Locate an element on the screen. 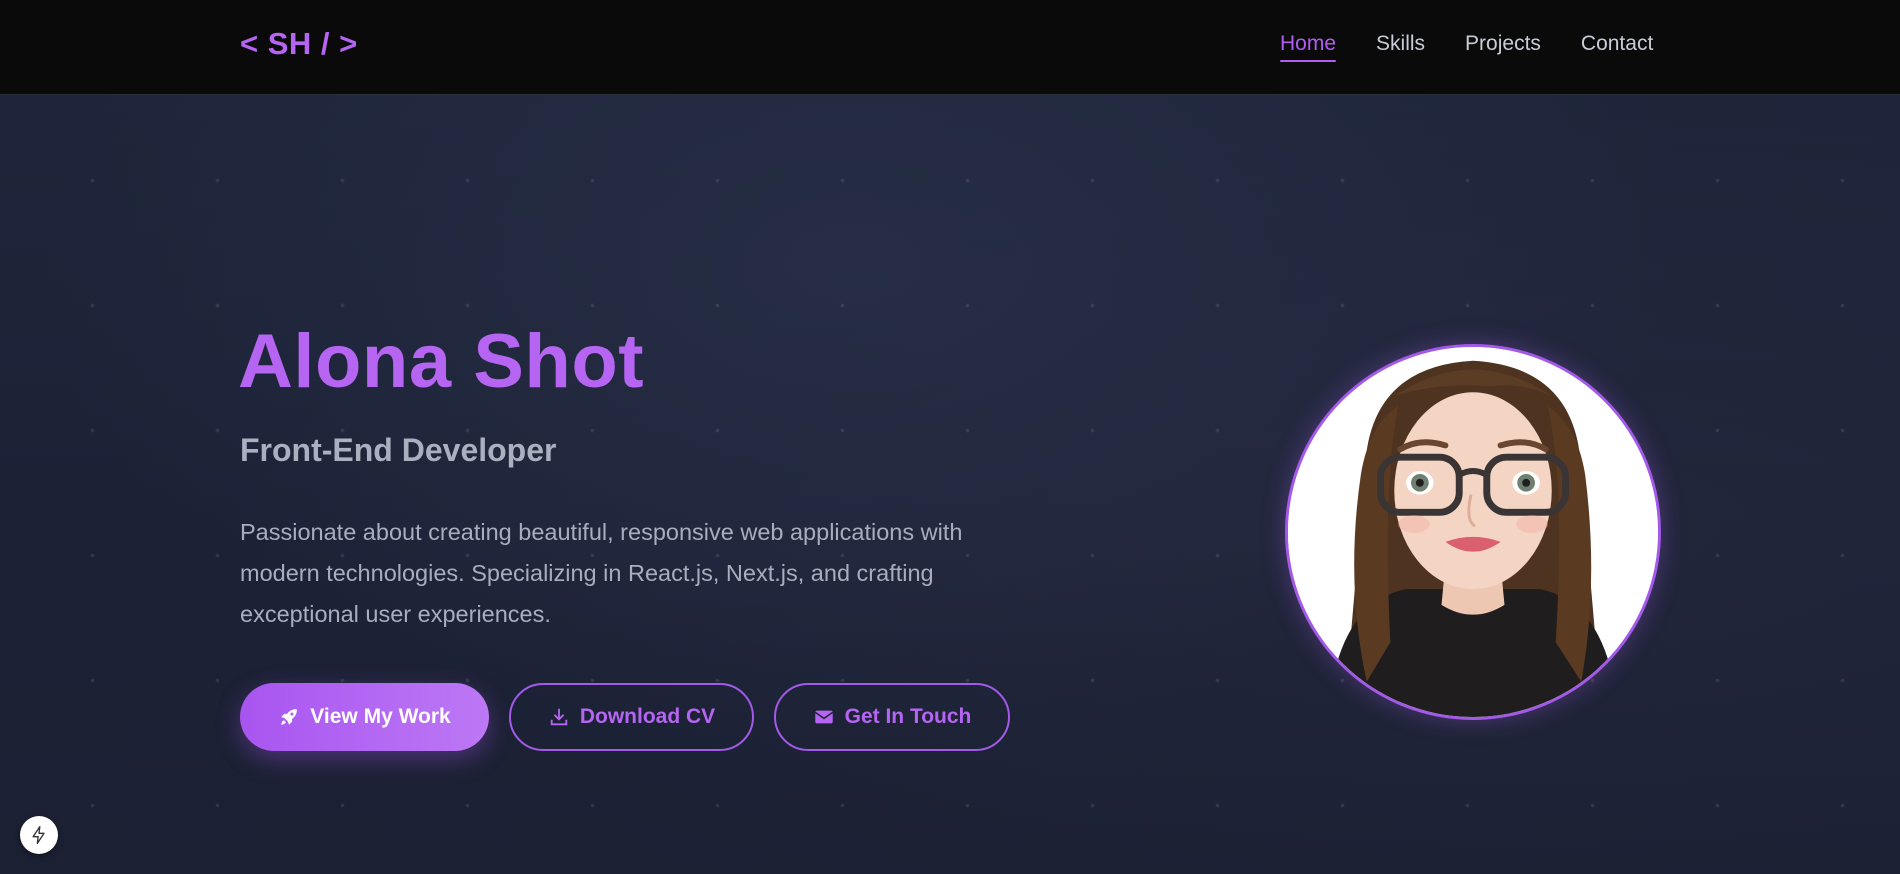 This screenshot has height=874, width=1900. nav-link-skills: Skills is located at coordinates (1400, 47).